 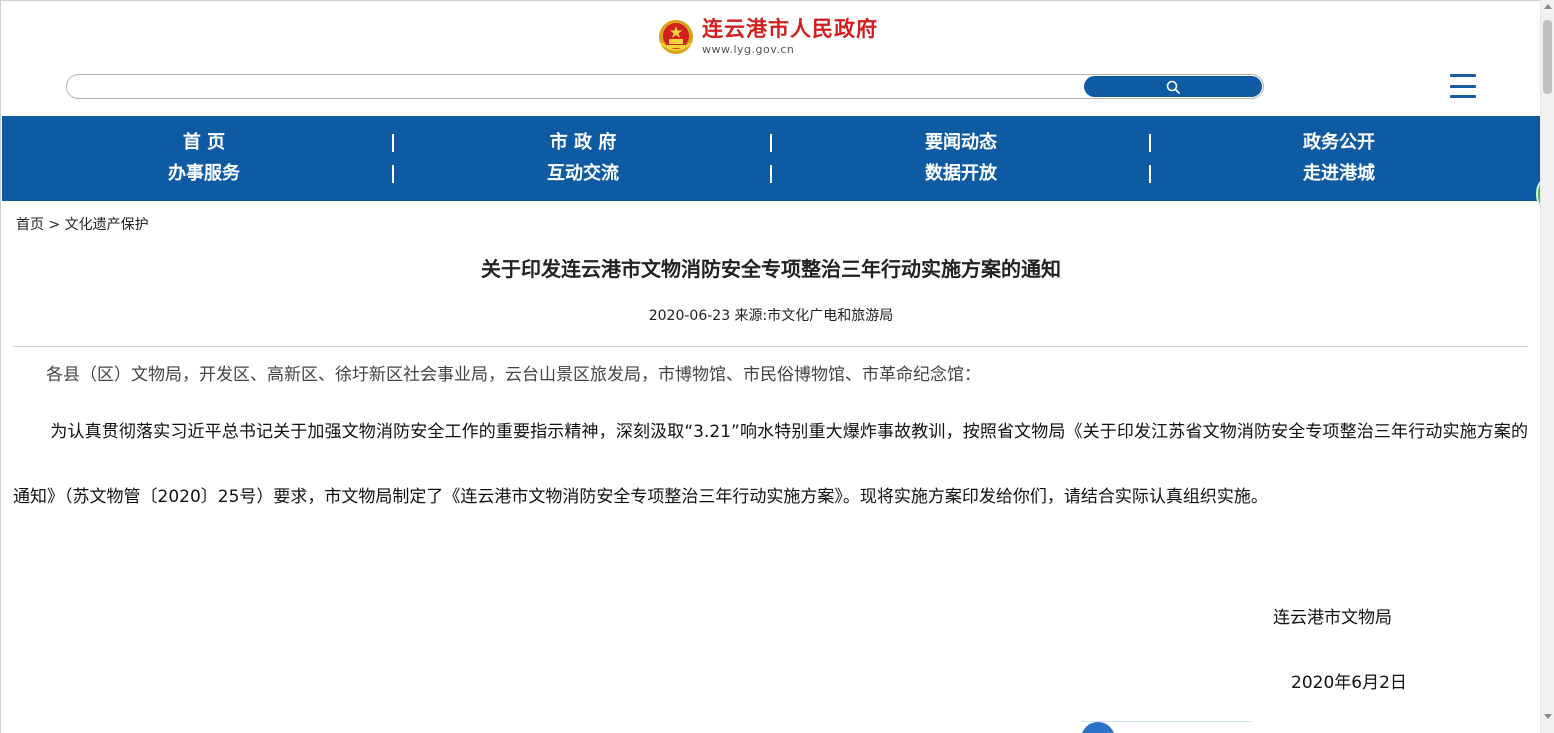 I want to click on nav-item-open-data: 数据开放, so click(x=961, y=174).